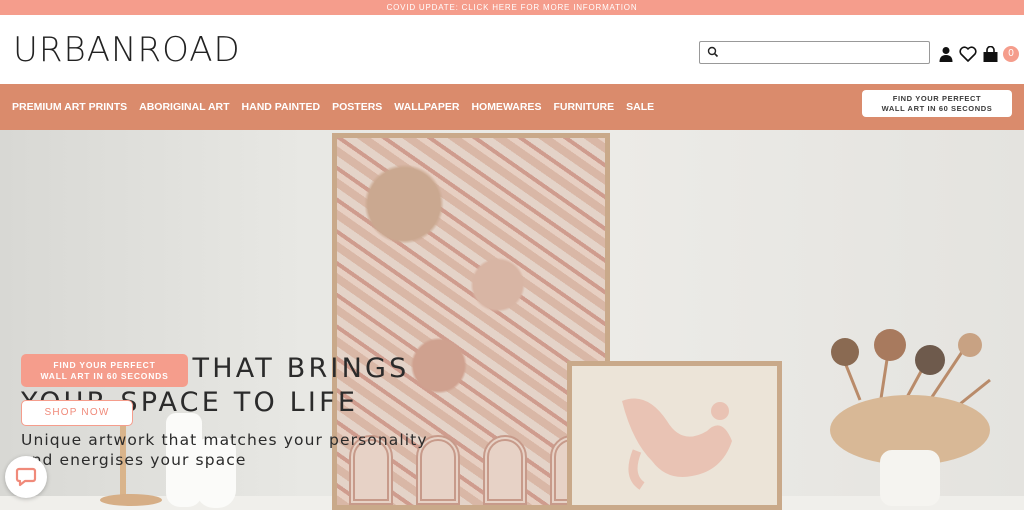 Image resolution: width=1024 pixels, height=510 pixels. What do you see at coordinates (69, 107) in the screenshot?
I see `nav-item-premium-art-prints: PREMIUM ART PRINTS` at bounding box center [69, 107].